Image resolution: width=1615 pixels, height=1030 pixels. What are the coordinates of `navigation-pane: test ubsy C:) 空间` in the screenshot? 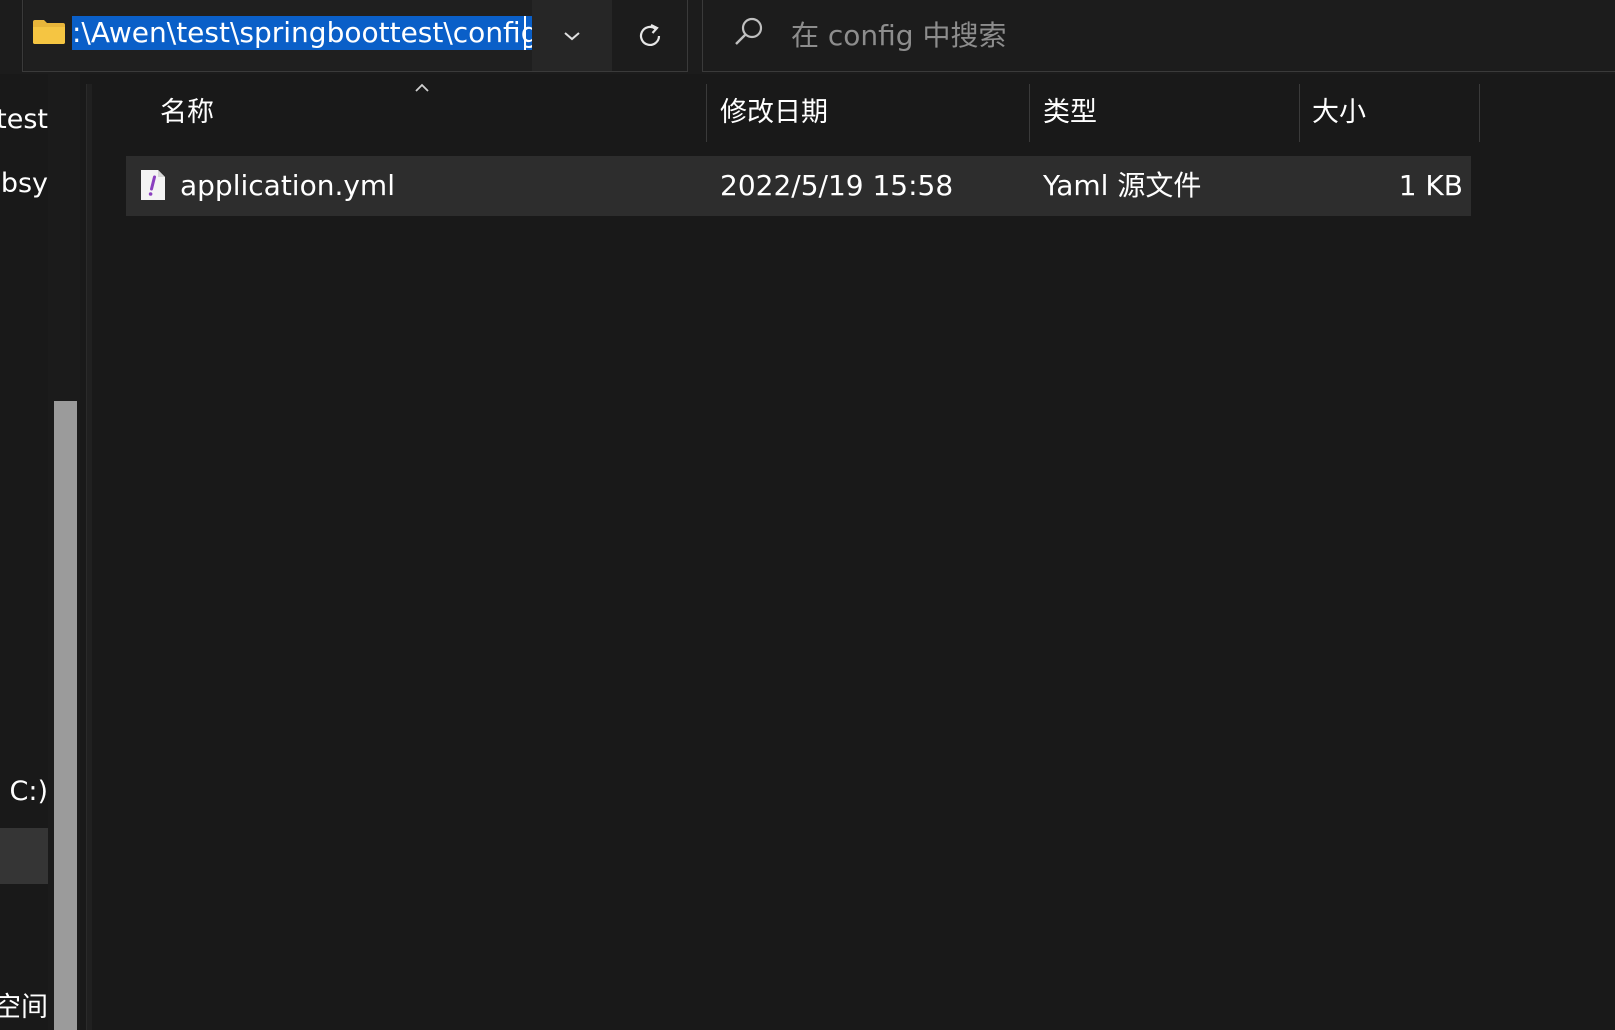 It's located at (45, 552).